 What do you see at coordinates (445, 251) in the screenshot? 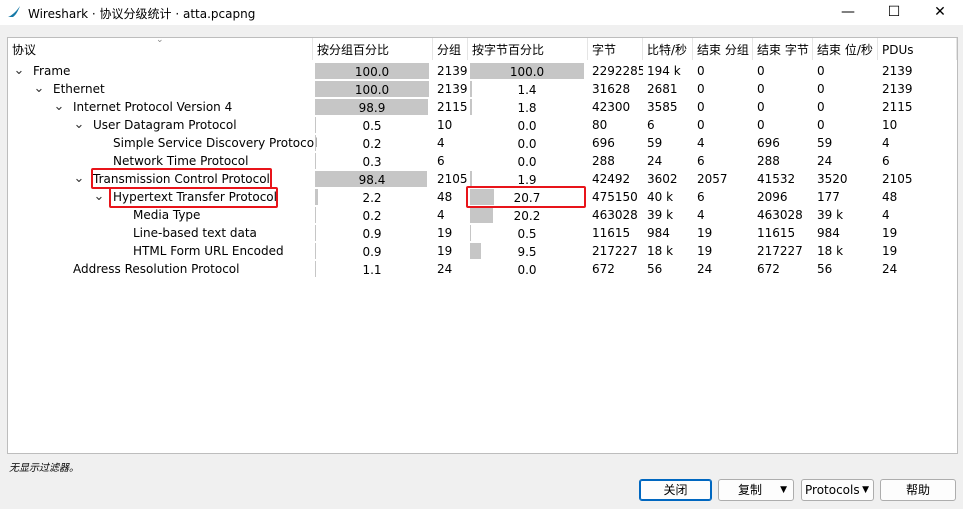
I see `col-packets-value: 19` at bounding box center [445, 251].